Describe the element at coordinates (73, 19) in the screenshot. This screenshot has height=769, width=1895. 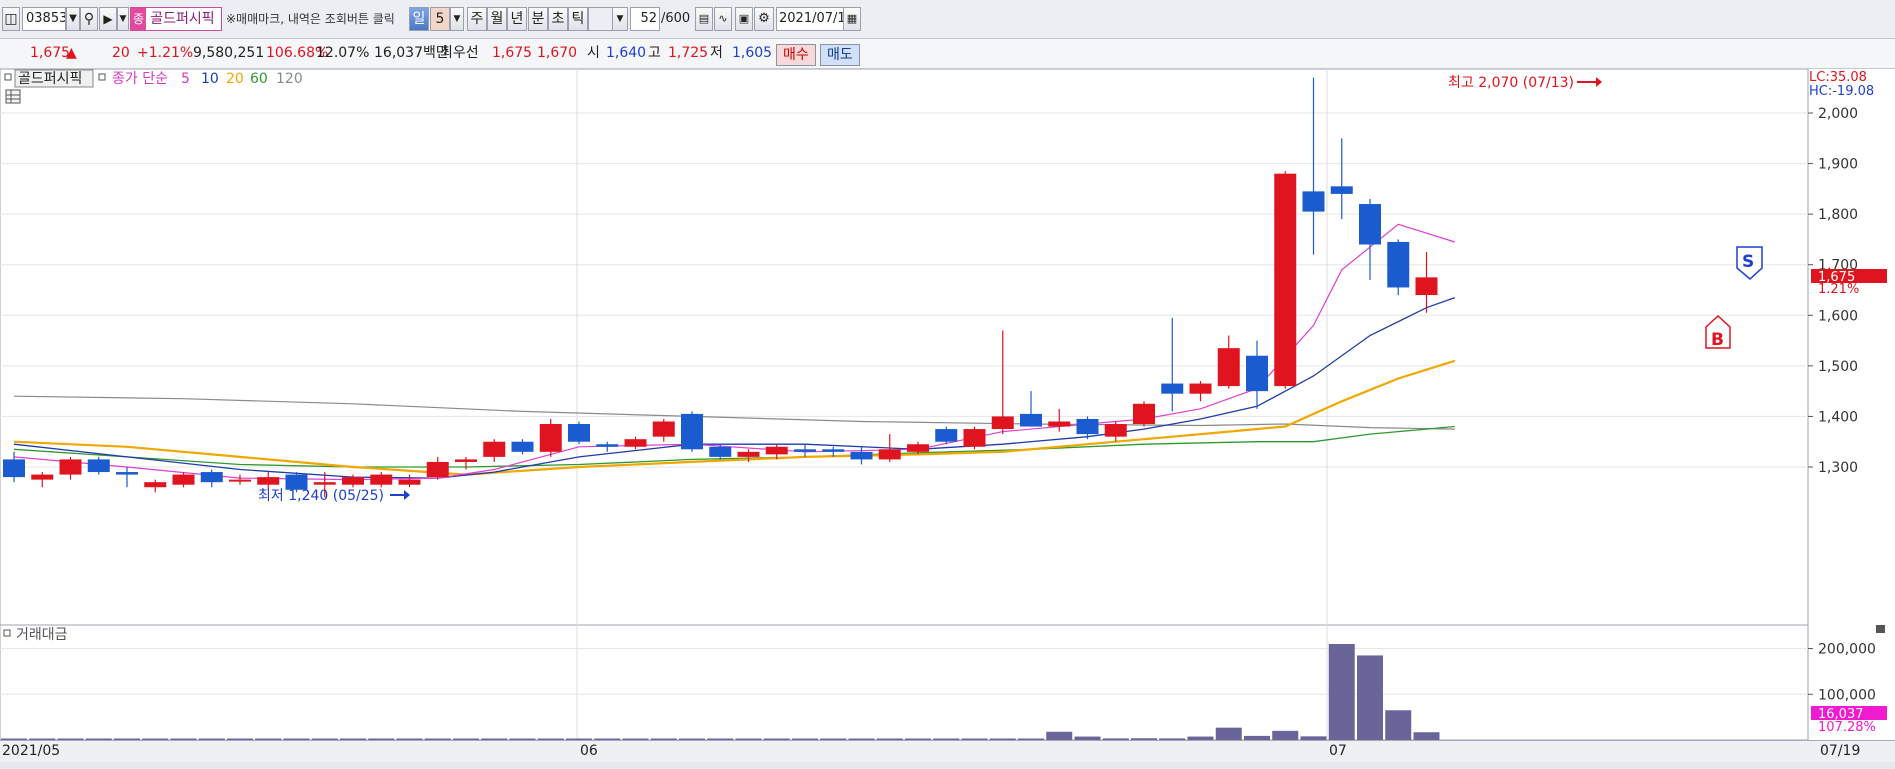
I see `code-dropdown-icon: ▼` at that location.